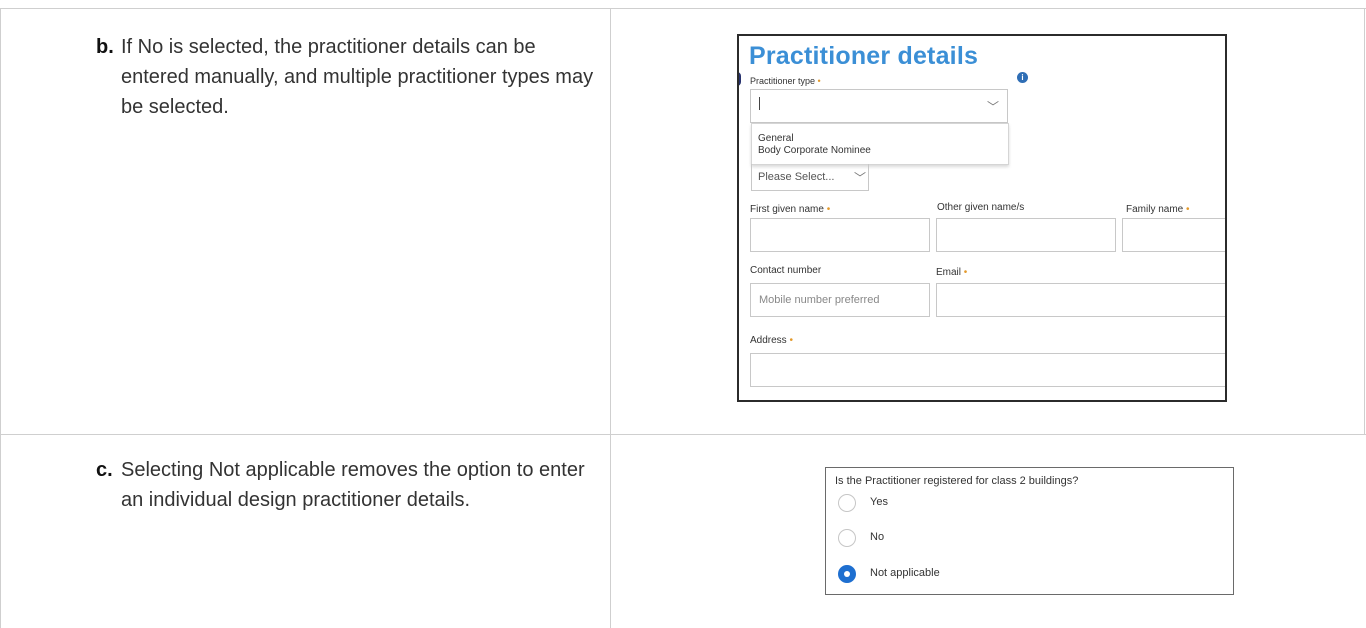 The height and width of the screenshot is (628, 1366). What do you see at coordinates (786, 270) in the screenshot?
I see `contact-number-label: Contact number` at bounding box center [786, 270].